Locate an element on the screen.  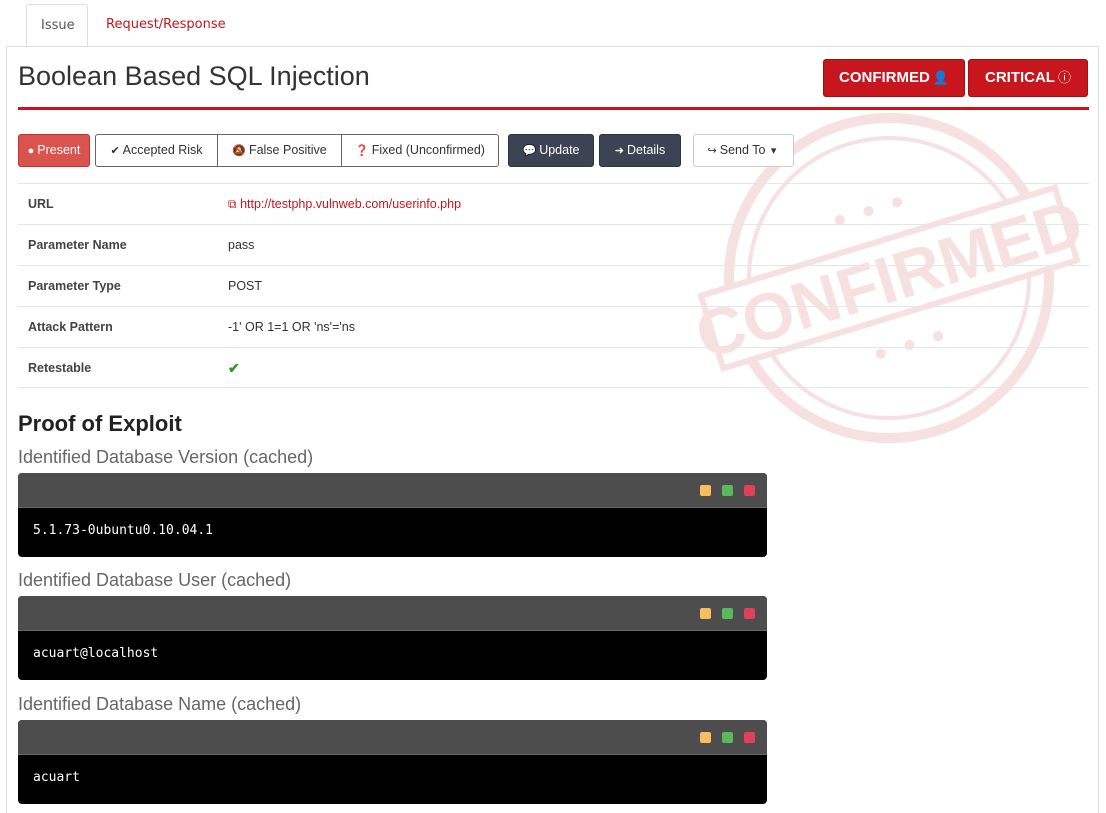
parameter-type-label: Parameter Type is located at coordinates (74, 286).